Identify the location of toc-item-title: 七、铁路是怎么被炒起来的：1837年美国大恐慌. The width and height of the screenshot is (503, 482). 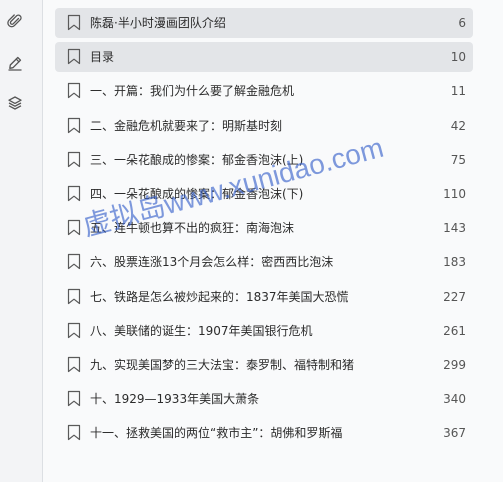
(219, 296).